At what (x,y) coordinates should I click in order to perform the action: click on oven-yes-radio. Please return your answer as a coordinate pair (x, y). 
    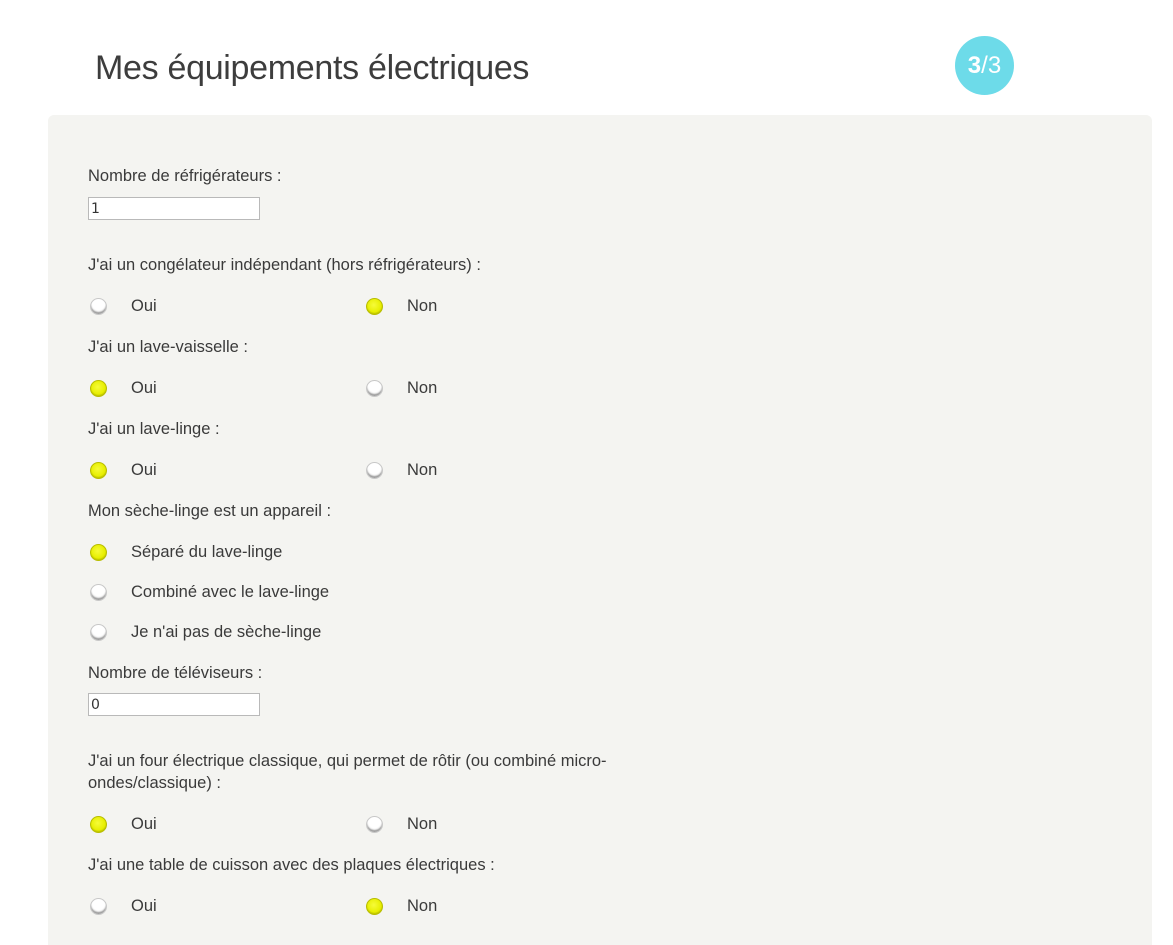
    Looking at the image, I should click on (98, 824).